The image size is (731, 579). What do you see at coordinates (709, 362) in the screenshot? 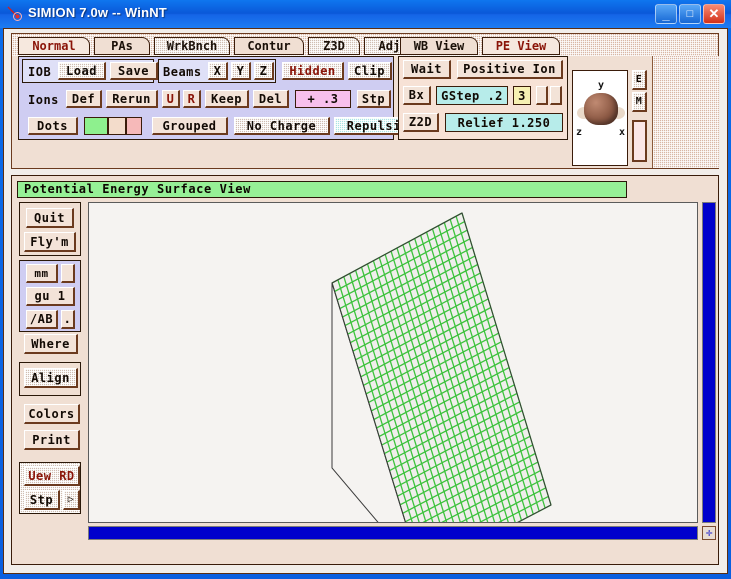
I see `vertical-scrollbar` at bounding box center [709, 362].